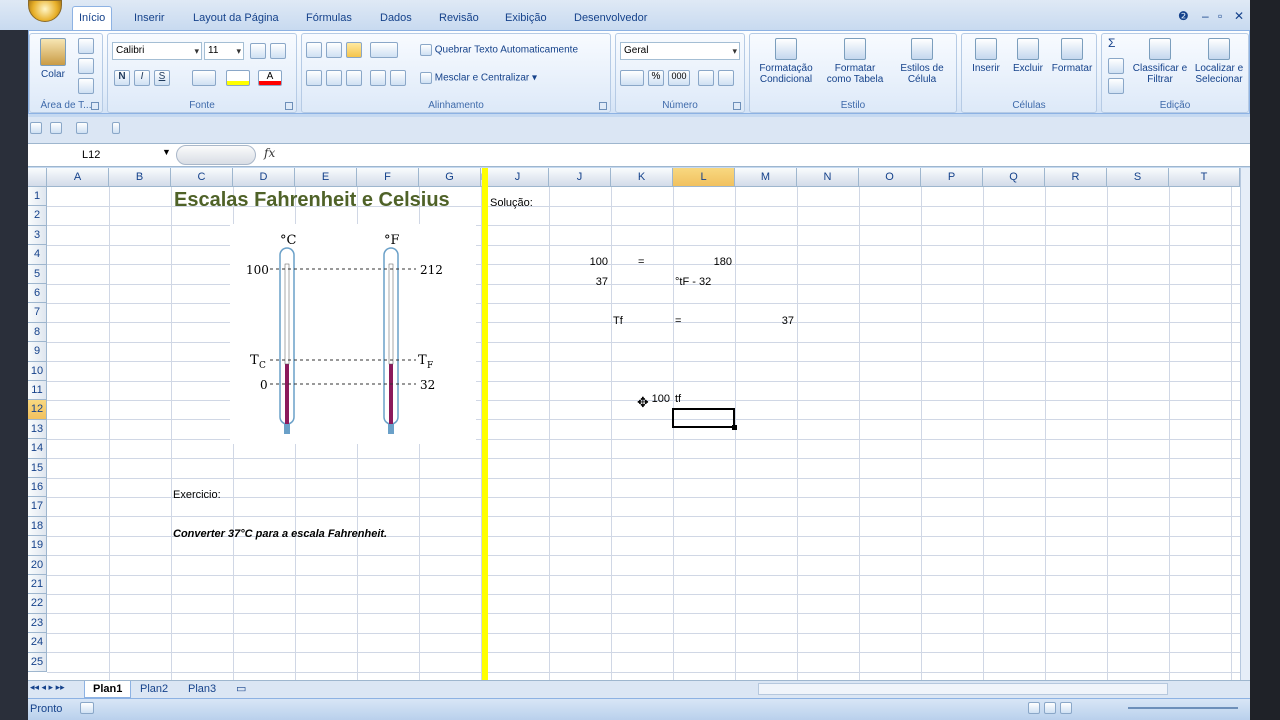 This screenshot has width=1280, height=720. What do you see at coordinates (53, 59) in the screenshot?
I see `paste-button: Colar` at bounding box center [53, 59].